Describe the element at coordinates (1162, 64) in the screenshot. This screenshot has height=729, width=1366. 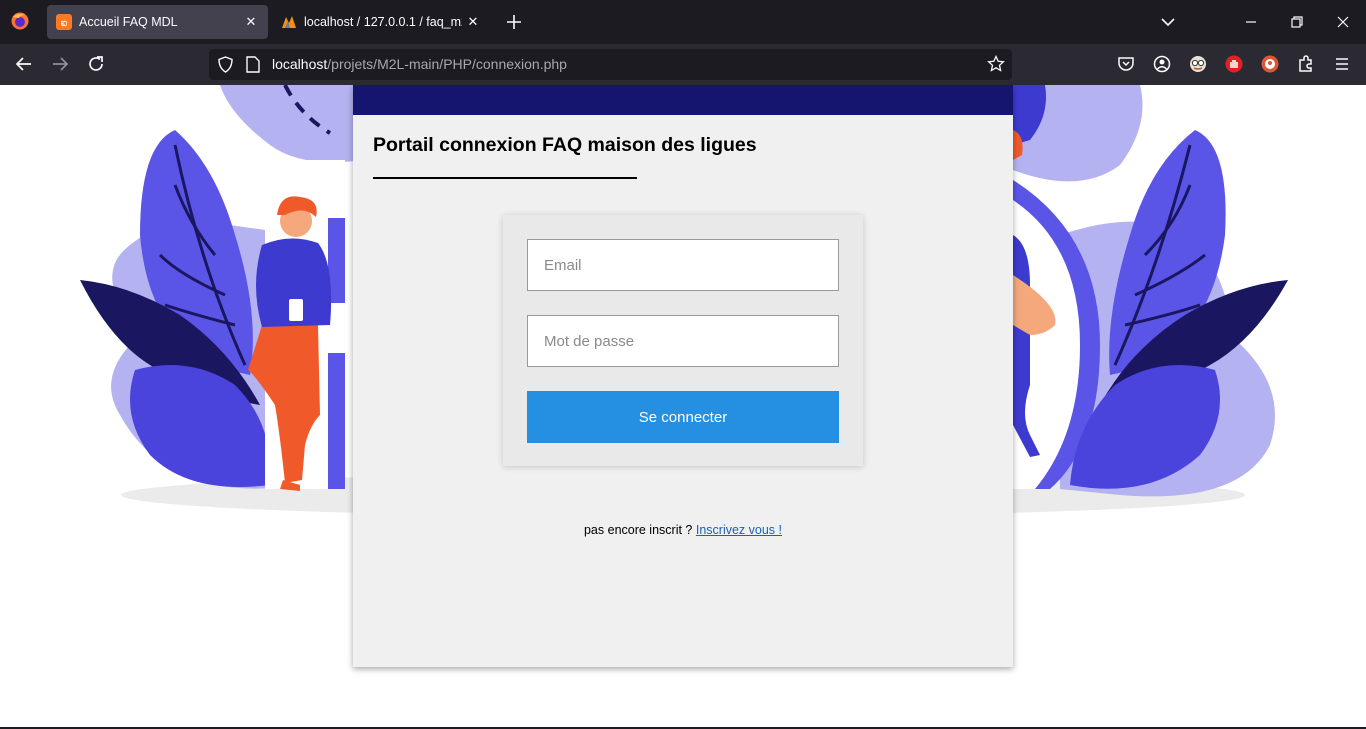
I see `account-icon` at that location.